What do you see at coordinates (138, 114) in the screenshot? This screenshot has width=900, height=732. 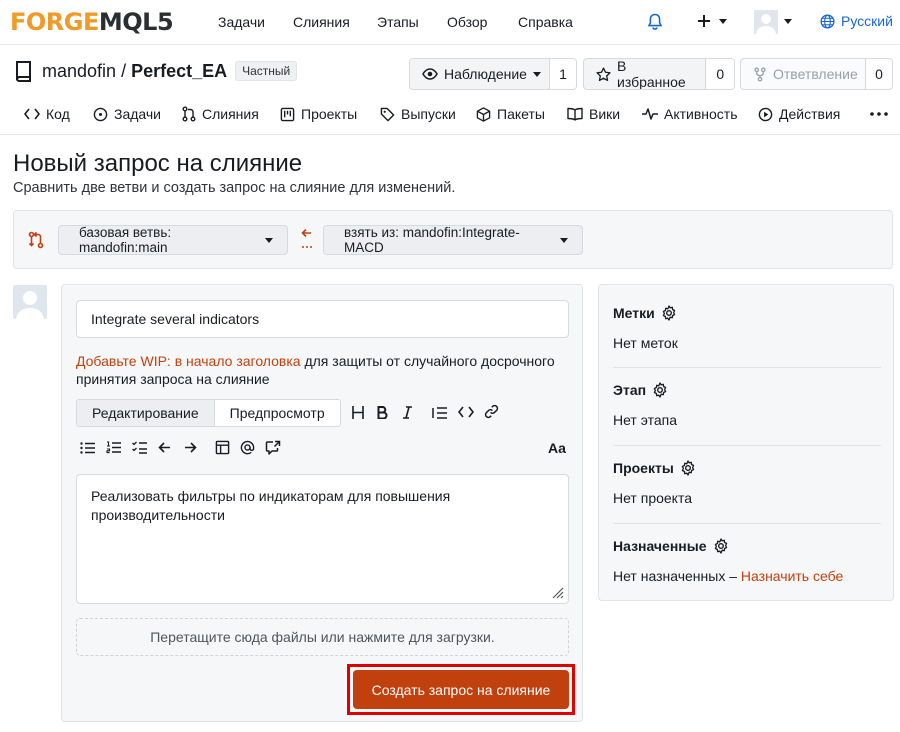 I see `tab-issues-label: Задачи` at bounding box center [138, 114].